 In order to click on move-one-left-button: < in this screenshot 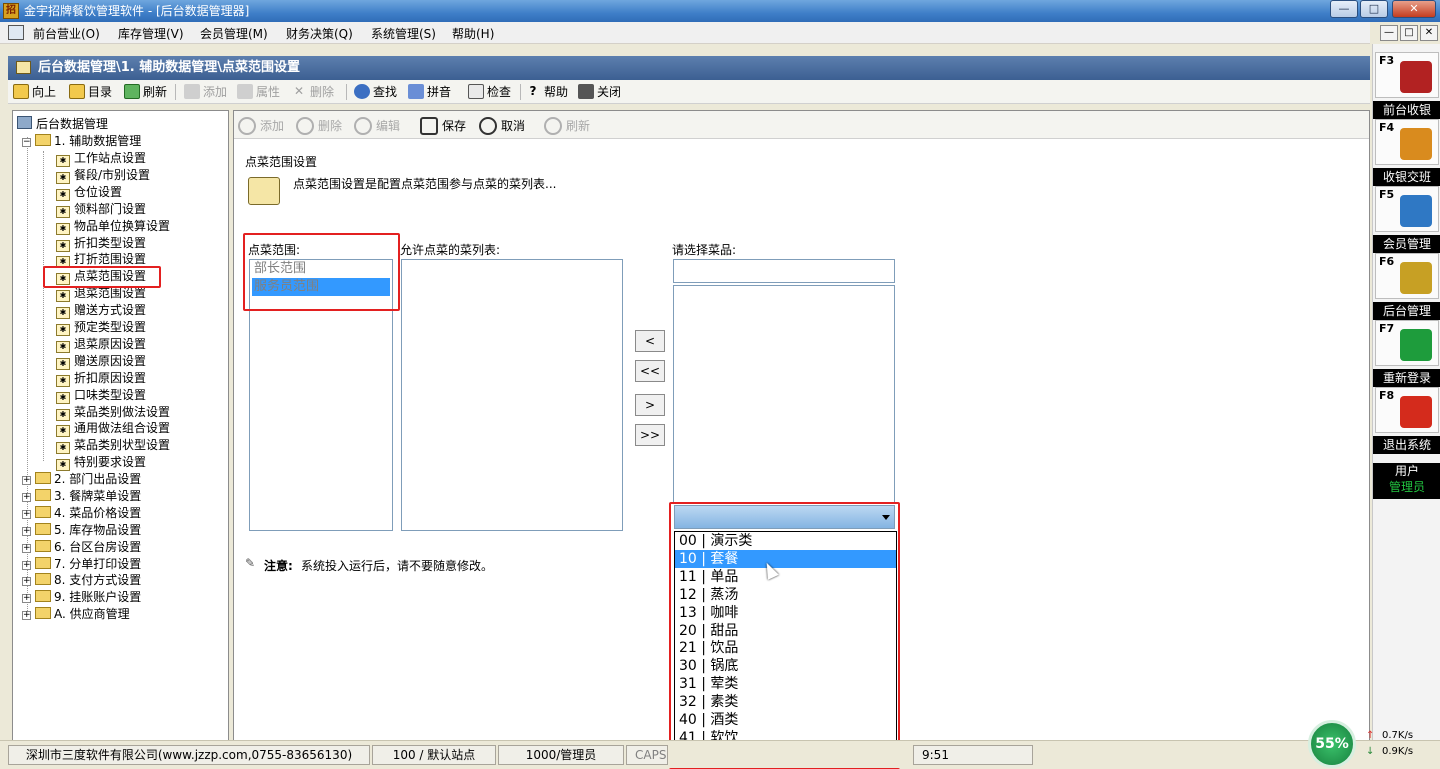, I will do `click(650, 341)`.